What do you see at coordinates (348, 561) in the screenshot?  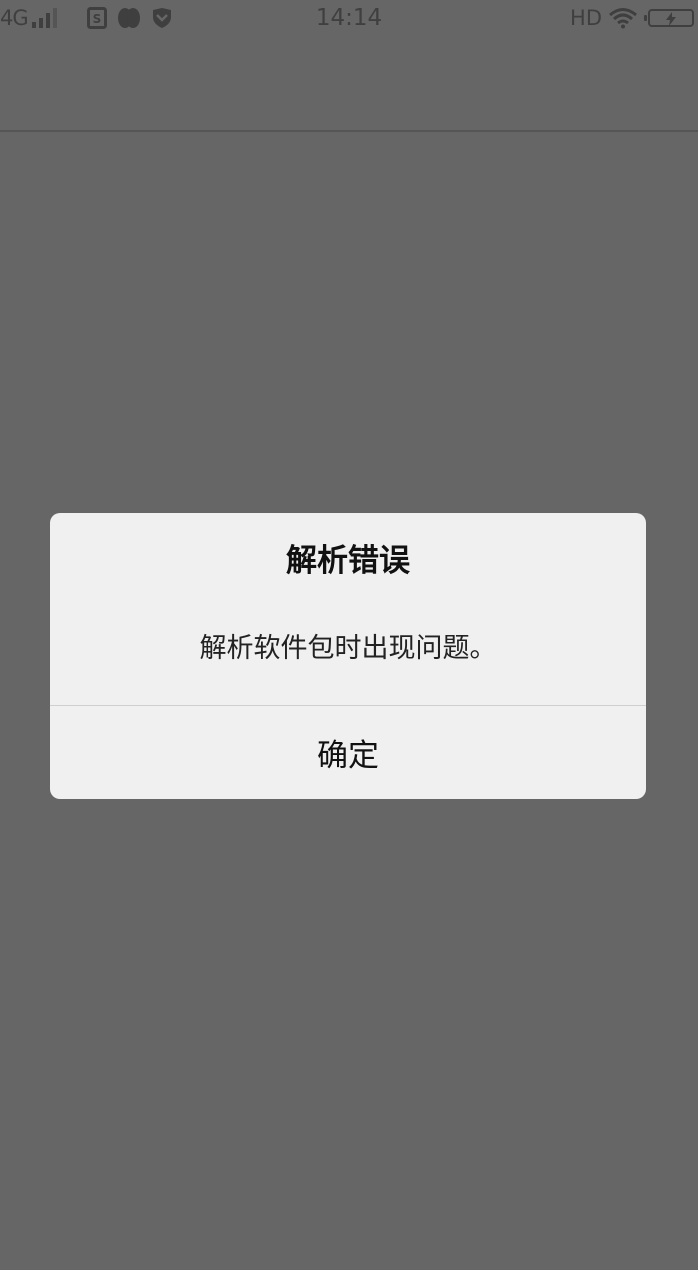 I see `dialog-title: 解析错误` at bounding box center [348, 561].